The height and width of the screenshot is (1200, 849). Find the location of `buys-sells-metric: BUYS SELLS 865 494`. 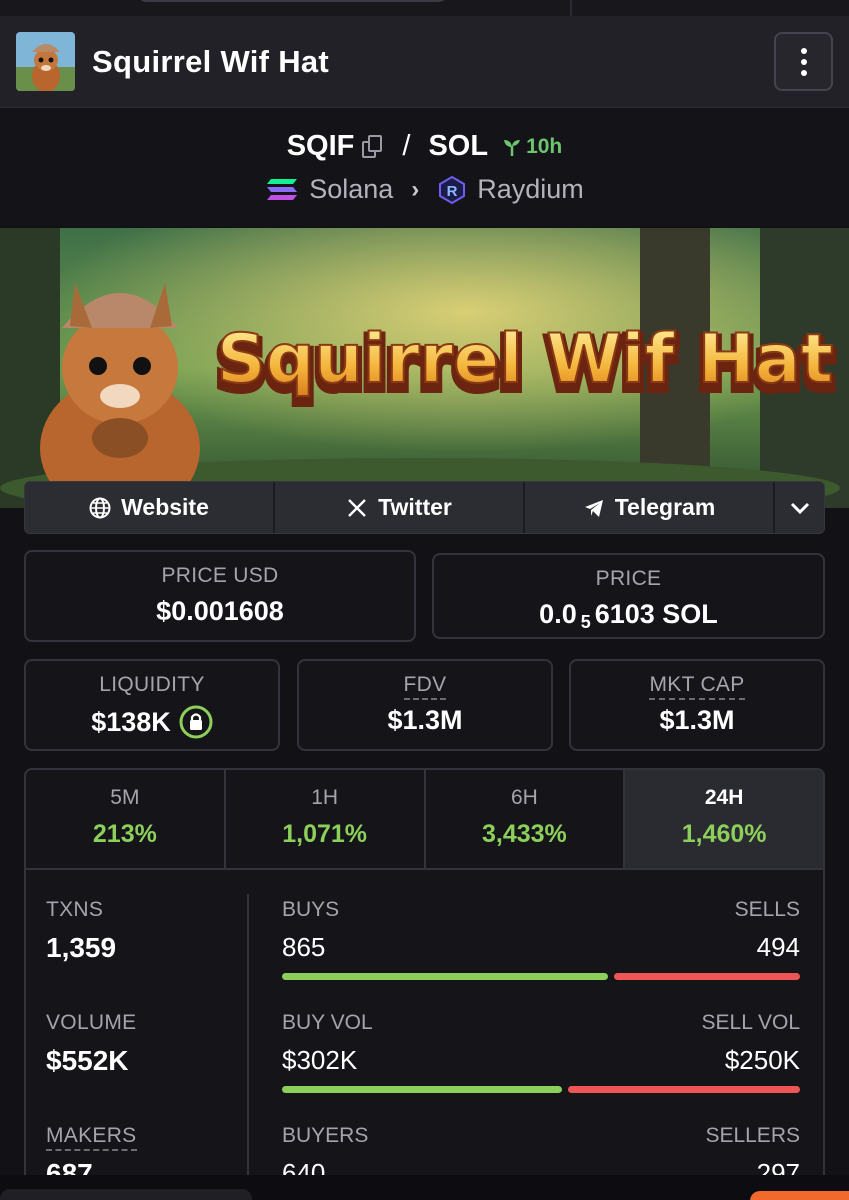

buys-sells-metric: BUYS SELLS 865 494 is located at coordinates (541, 939).